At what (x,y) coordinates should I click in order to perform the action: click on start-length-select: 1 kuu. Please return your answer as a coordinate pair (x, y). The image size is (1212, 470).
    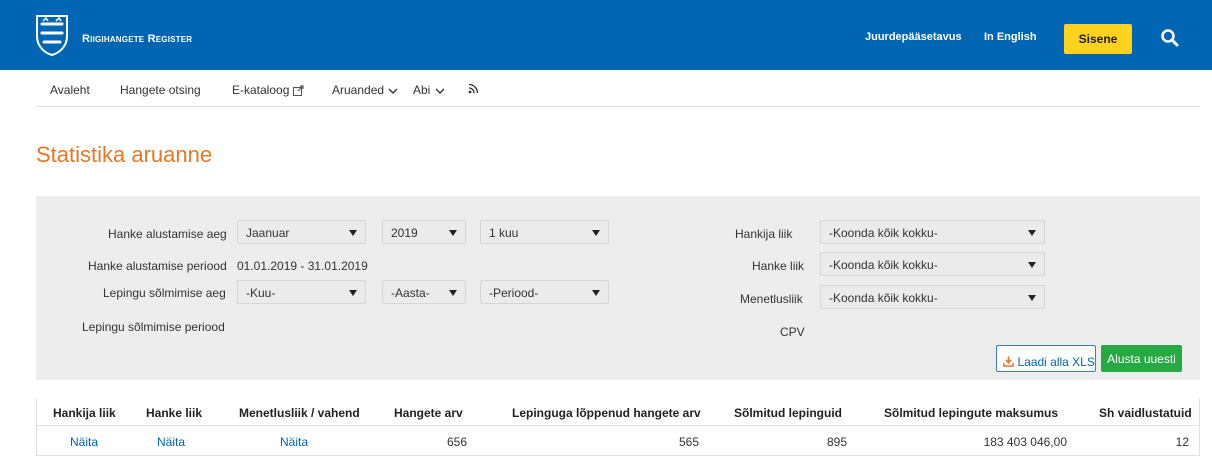
    Looking at the image, I should click on (544, 232).